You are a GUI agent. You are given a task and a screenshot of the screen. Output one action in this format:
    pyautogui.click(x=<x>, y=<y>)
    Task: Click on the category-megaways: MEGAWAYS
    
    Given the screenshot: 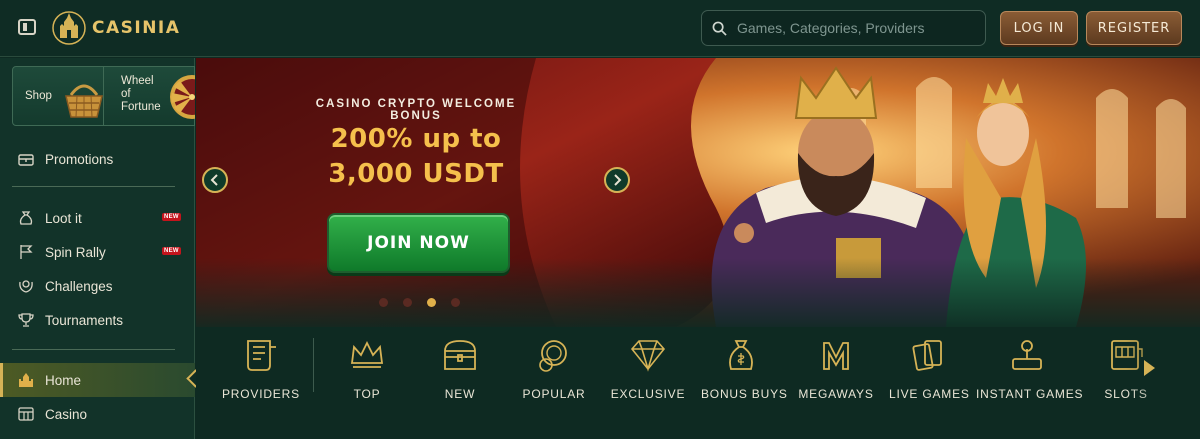 What is the action you would take?
    pyautogui.click(x=836, y=377)
    